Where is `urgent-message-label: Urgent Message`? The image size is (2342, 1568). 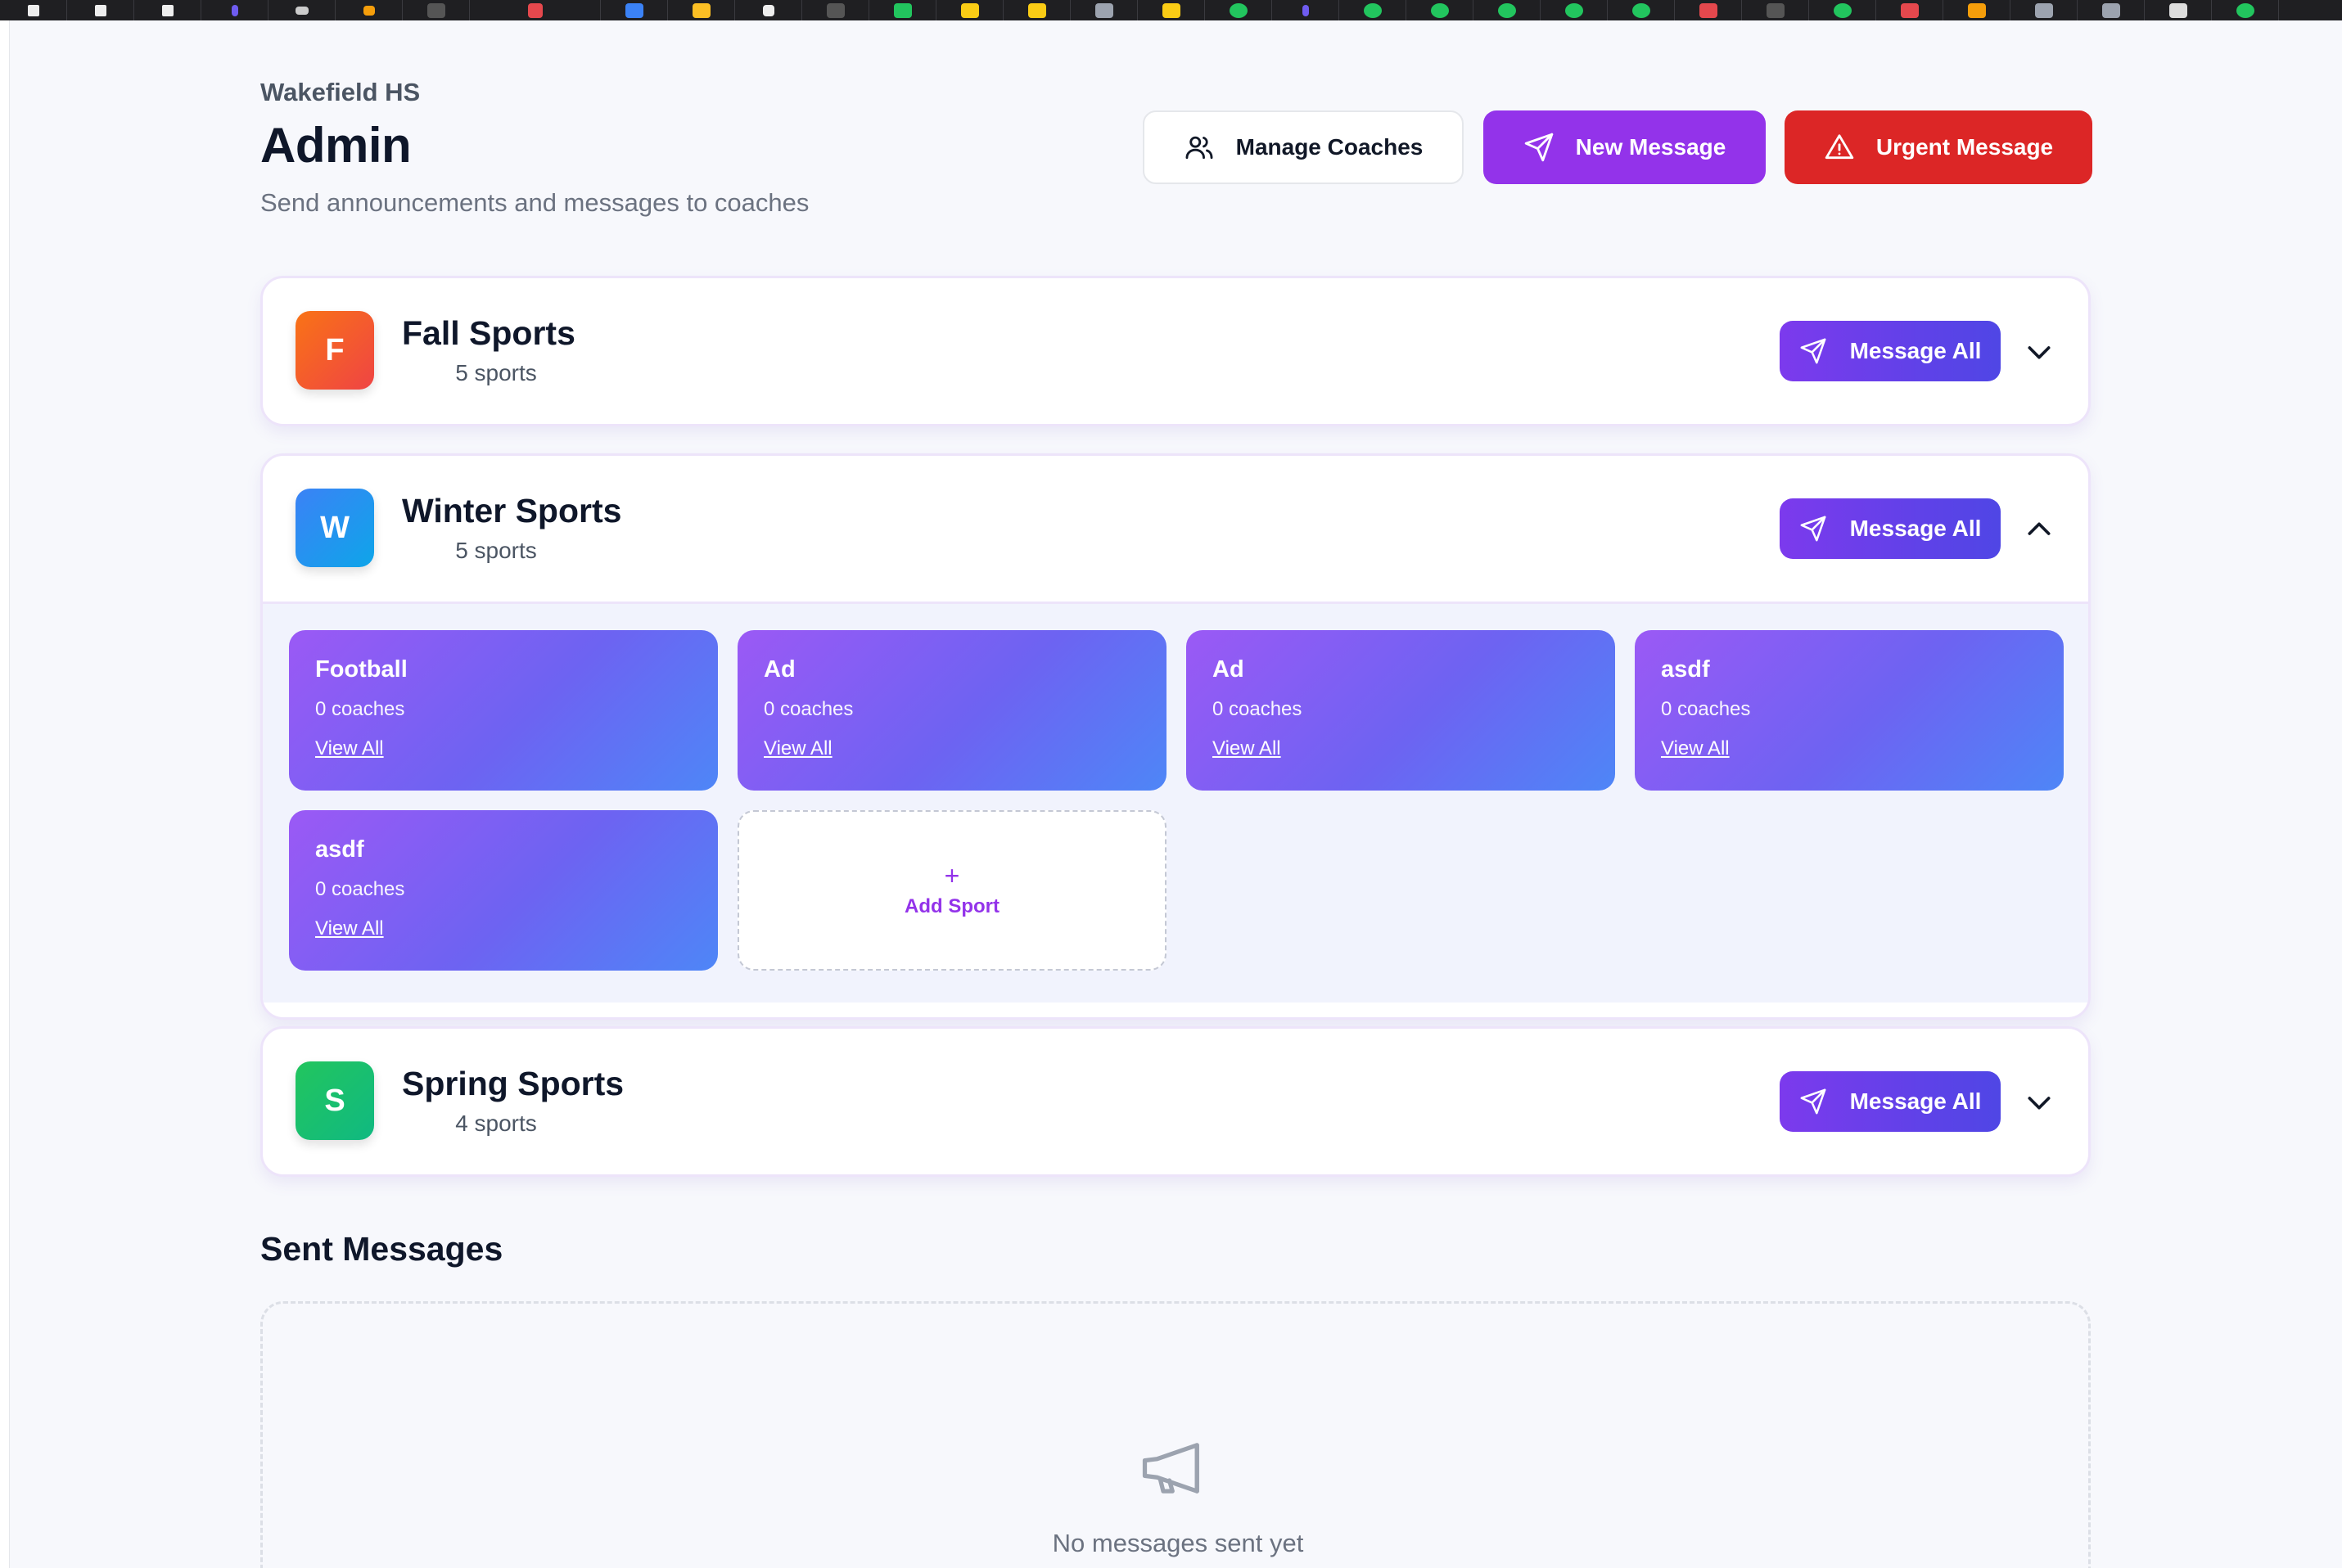
urgent-message-label: Urgent Message is located at coordinates (1964, 147).